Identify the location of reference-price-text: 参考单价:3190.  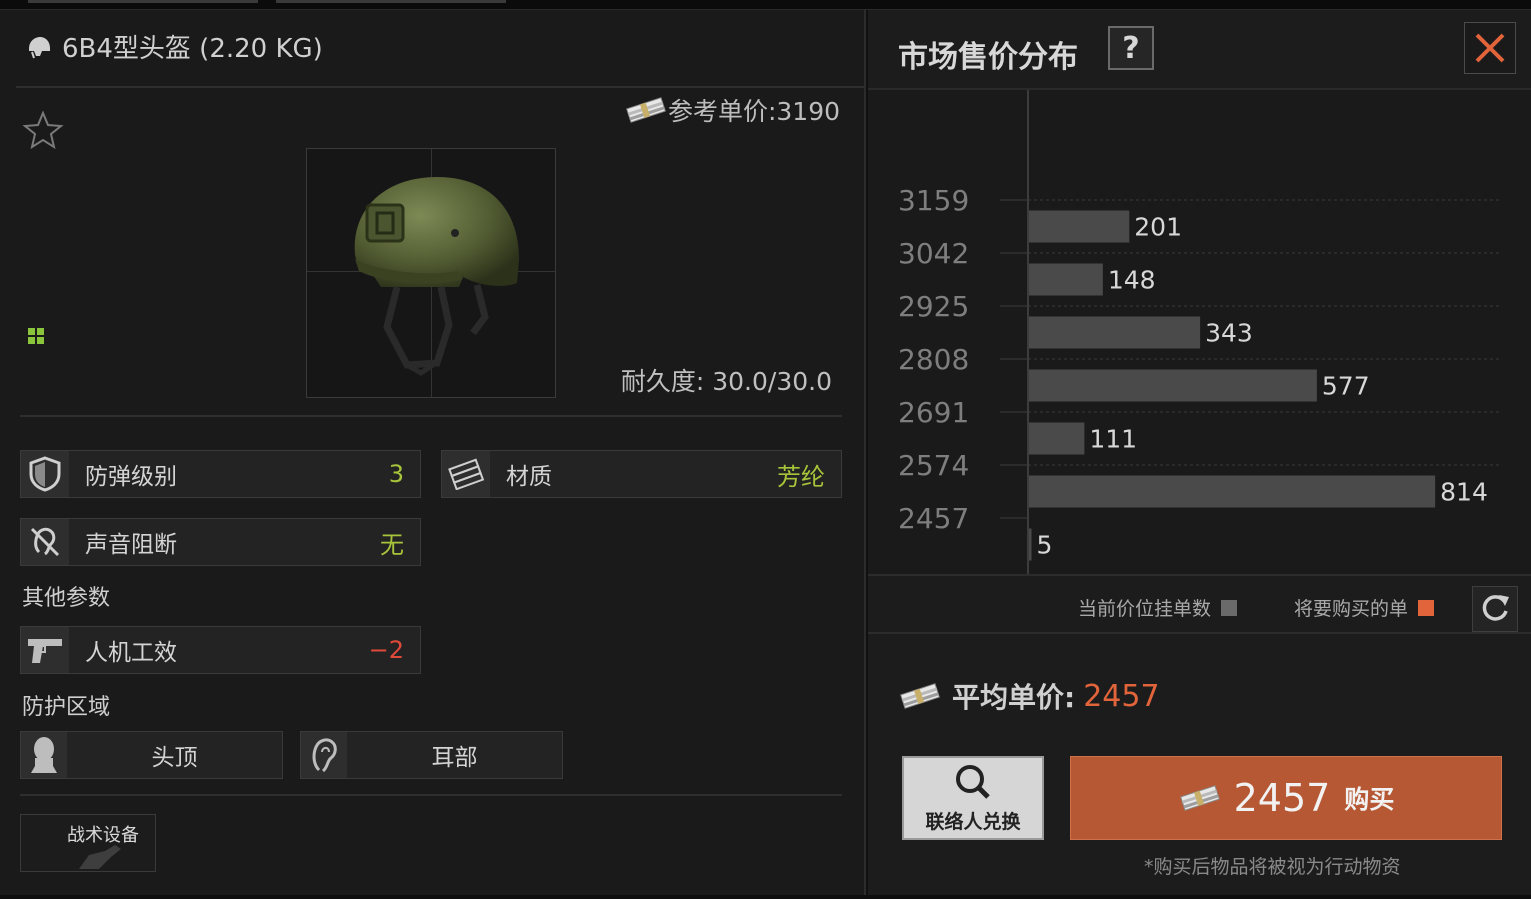
(753, 111).